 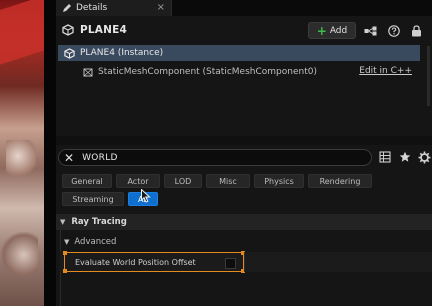 I want to click on filter-actor: Actor, so click(x=138, y=181).